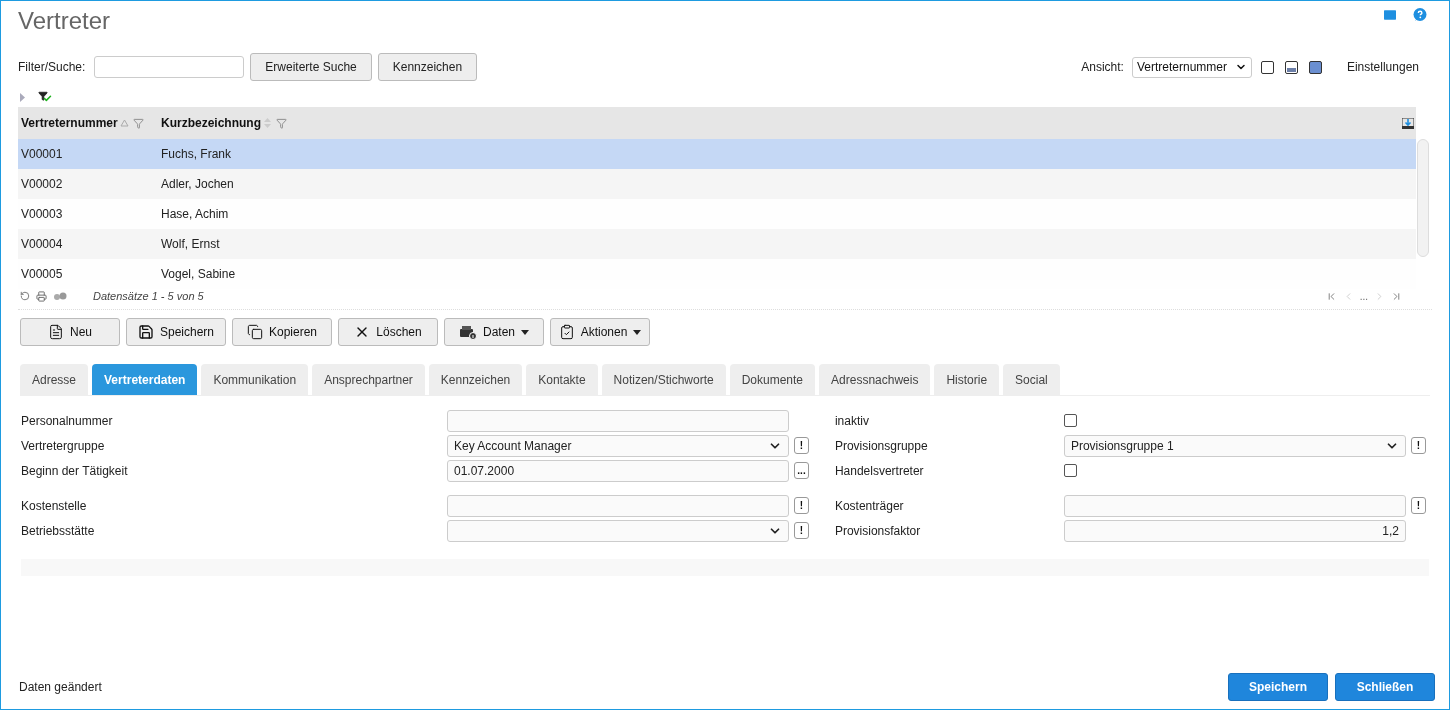 The image size is (1450, 710). Describe the element at coordinates (1423, 198) in the screenshot. I see `scrollbar` at that location.